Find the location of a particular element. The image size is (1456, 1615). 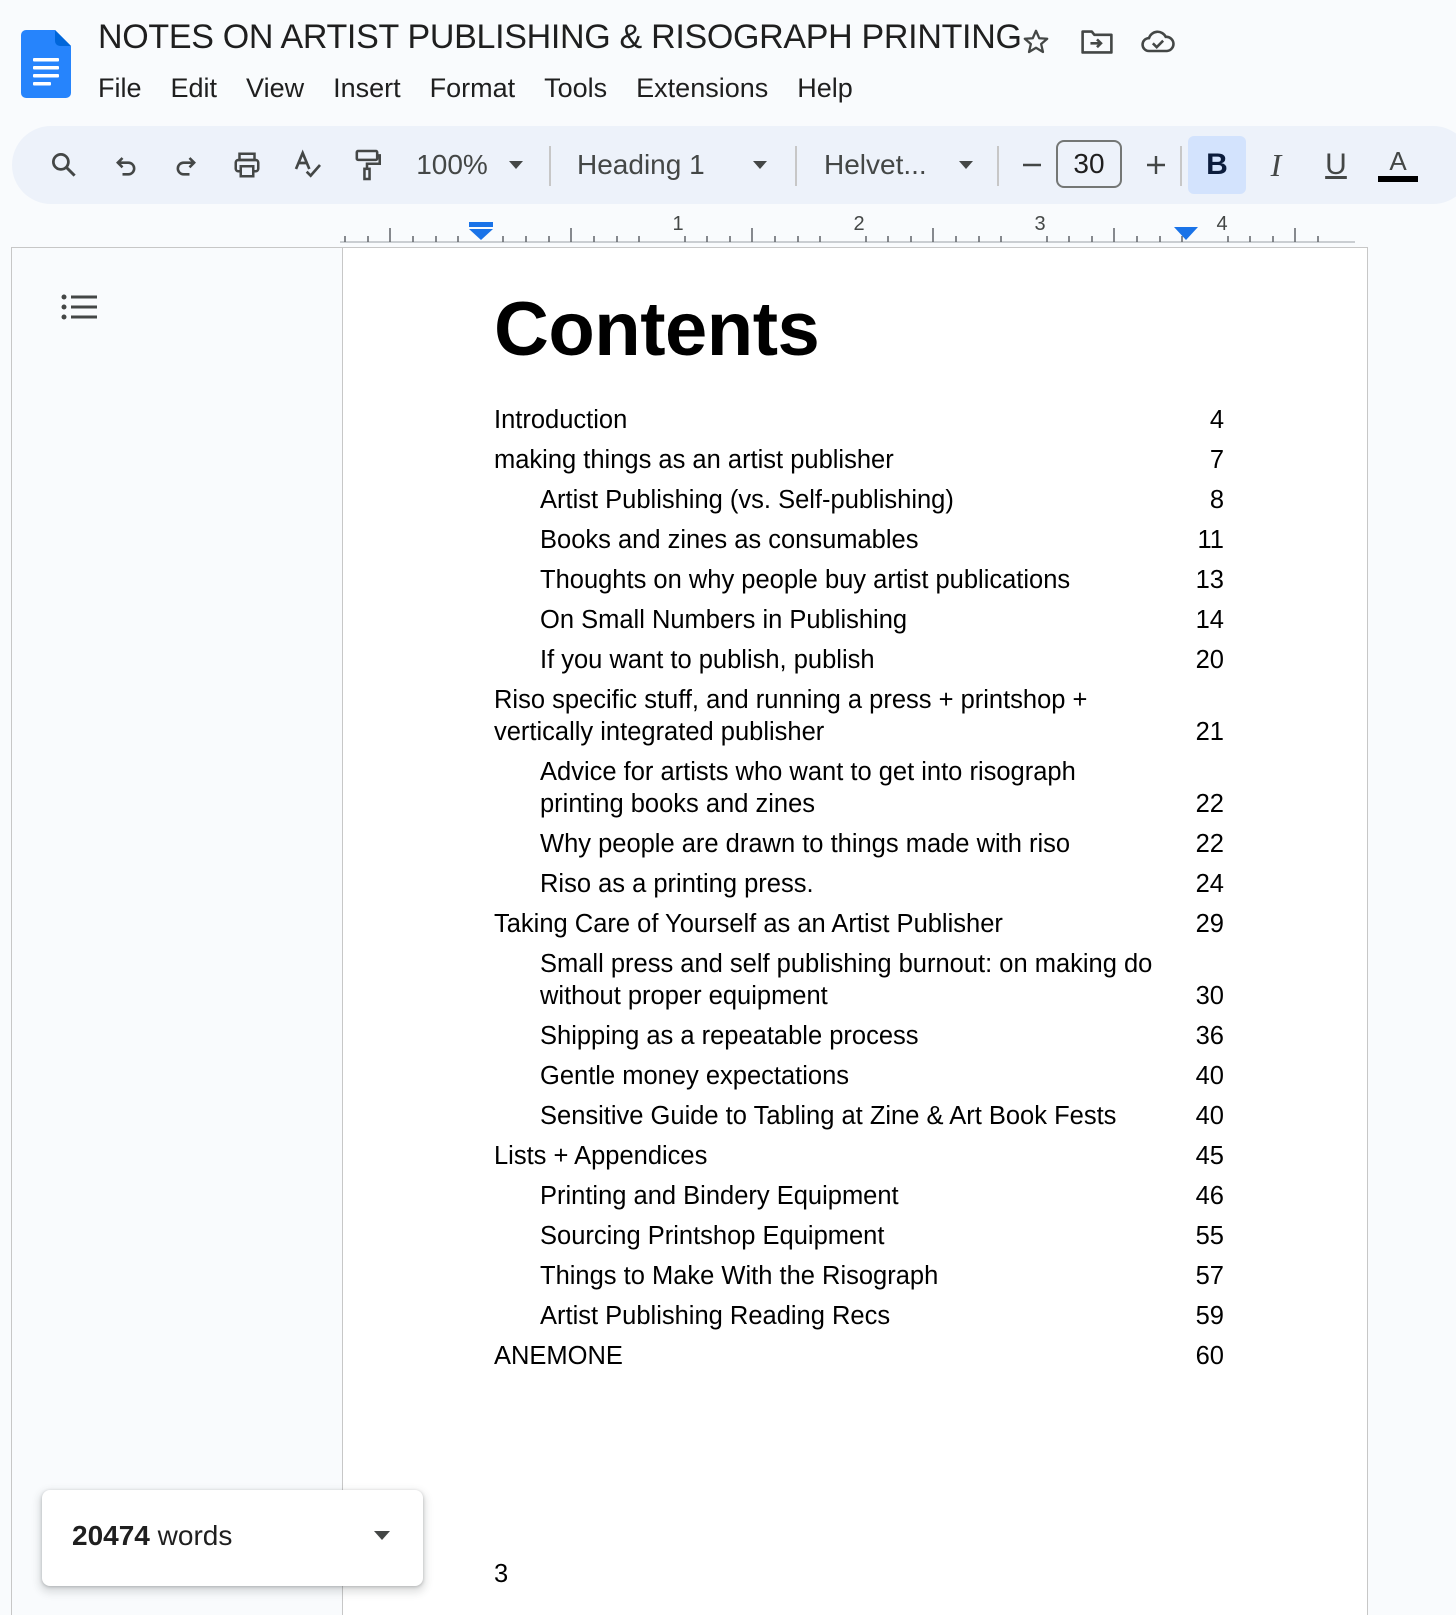

word-count-dropdown-icon is located at coordinates (382, 1535).